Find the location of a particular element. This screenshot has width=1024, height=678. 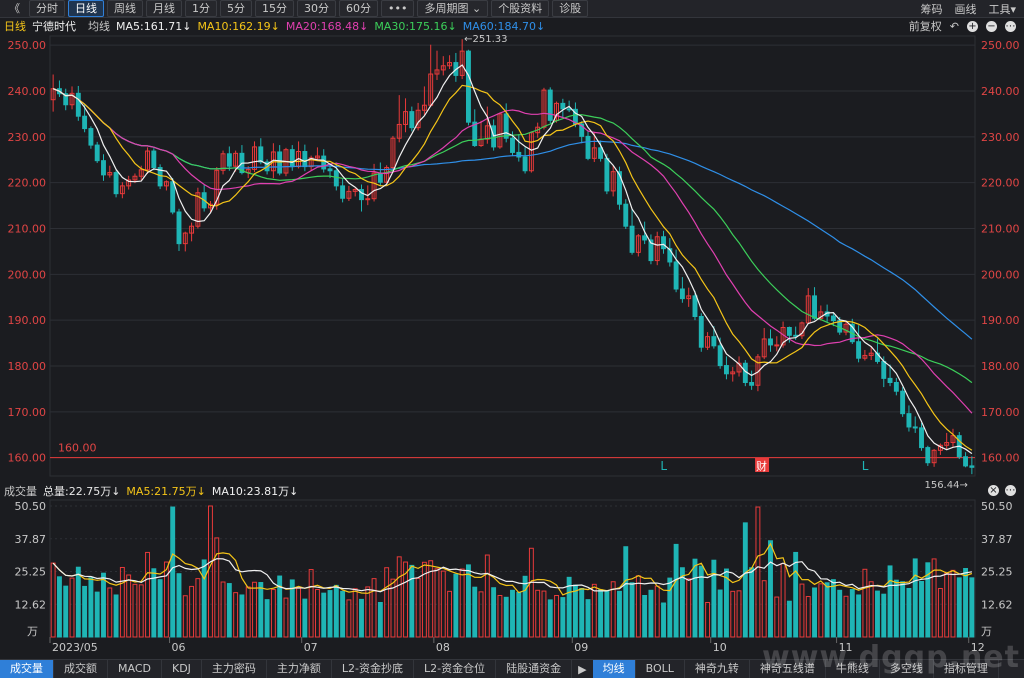

volume-ma5: MA5:21.75万↓ is located at coordinates (166, 491).